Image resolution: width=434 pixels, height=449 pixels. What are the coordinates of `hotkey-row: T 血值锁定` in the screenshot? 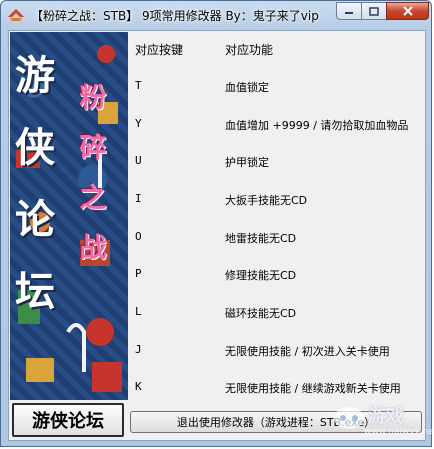 It's located at (278, 88).